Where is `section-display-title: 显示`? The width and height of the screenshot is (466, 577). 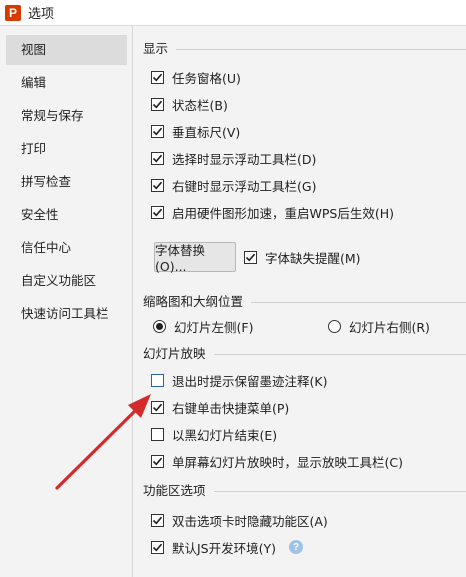 section-display-title: 显示 is located at coordinates (156, 48).